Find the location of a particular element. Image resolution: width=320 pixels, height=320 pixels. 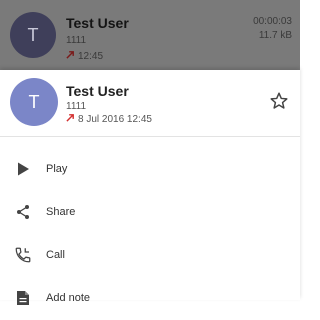

phone-icon is located at coordinates (23, 255).